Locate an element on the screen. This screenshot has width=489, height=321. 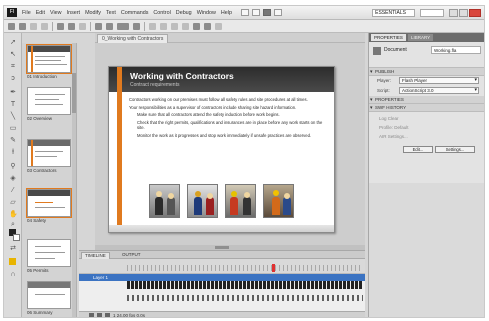
settings-icon is located at coordinates (266, 12).